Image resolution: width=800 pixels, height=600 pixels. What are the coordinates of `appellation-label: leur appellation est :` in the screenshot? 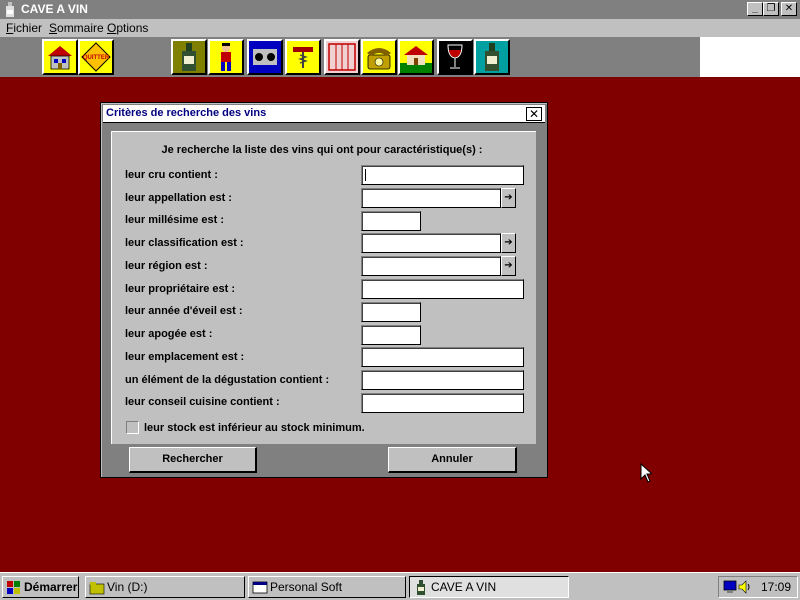 It's located at (178, 198).